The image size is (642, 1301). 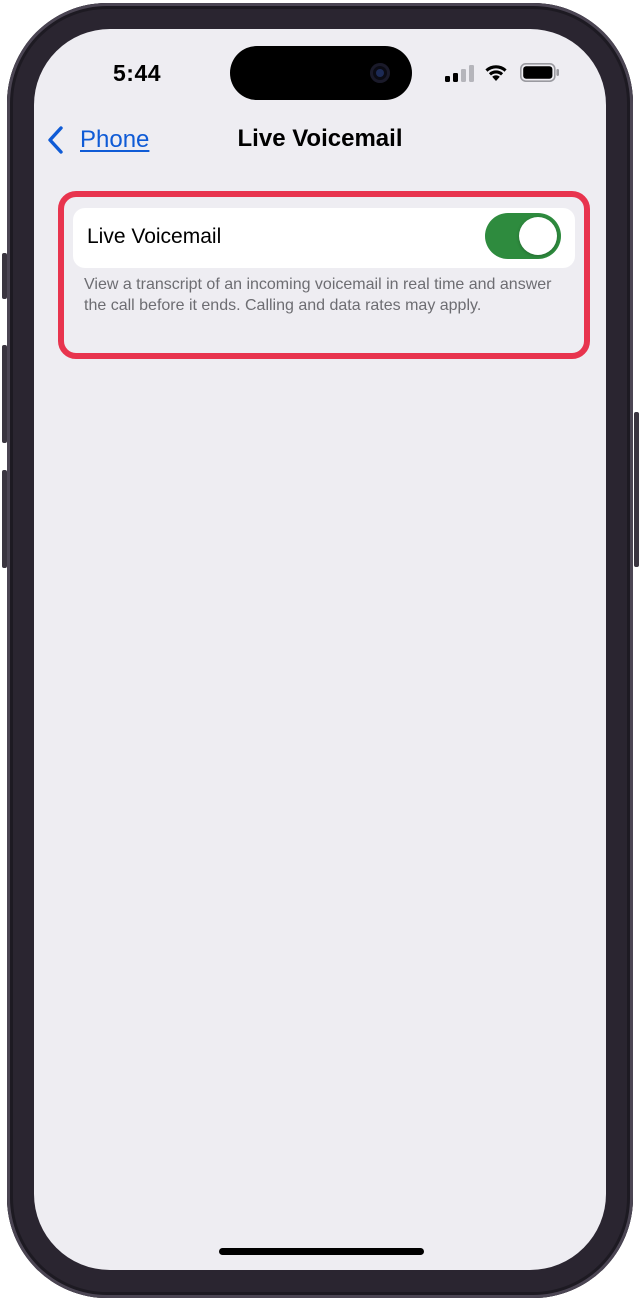 What do you see at coordinates (324, 238) in the screenshot?
I see `live-voicemail-row: Live Voicemail` at bounding box center [324, 238].